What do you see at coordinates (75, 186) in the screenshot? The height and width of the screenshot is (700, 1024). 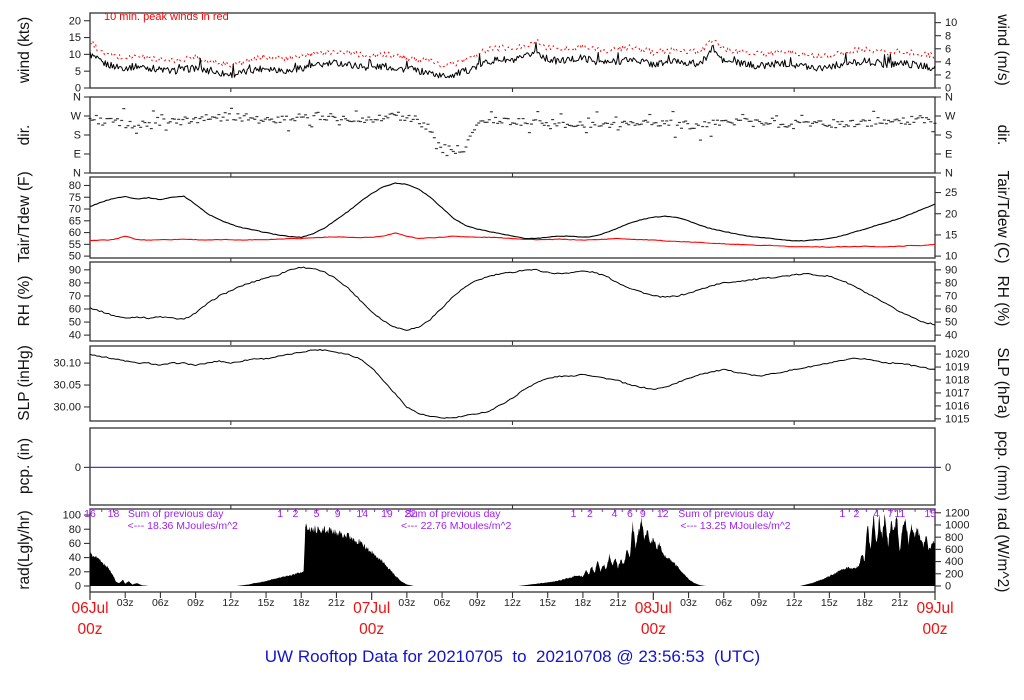 I see `temp-ytick-label-left: 80` at bounding box center [75, 186].